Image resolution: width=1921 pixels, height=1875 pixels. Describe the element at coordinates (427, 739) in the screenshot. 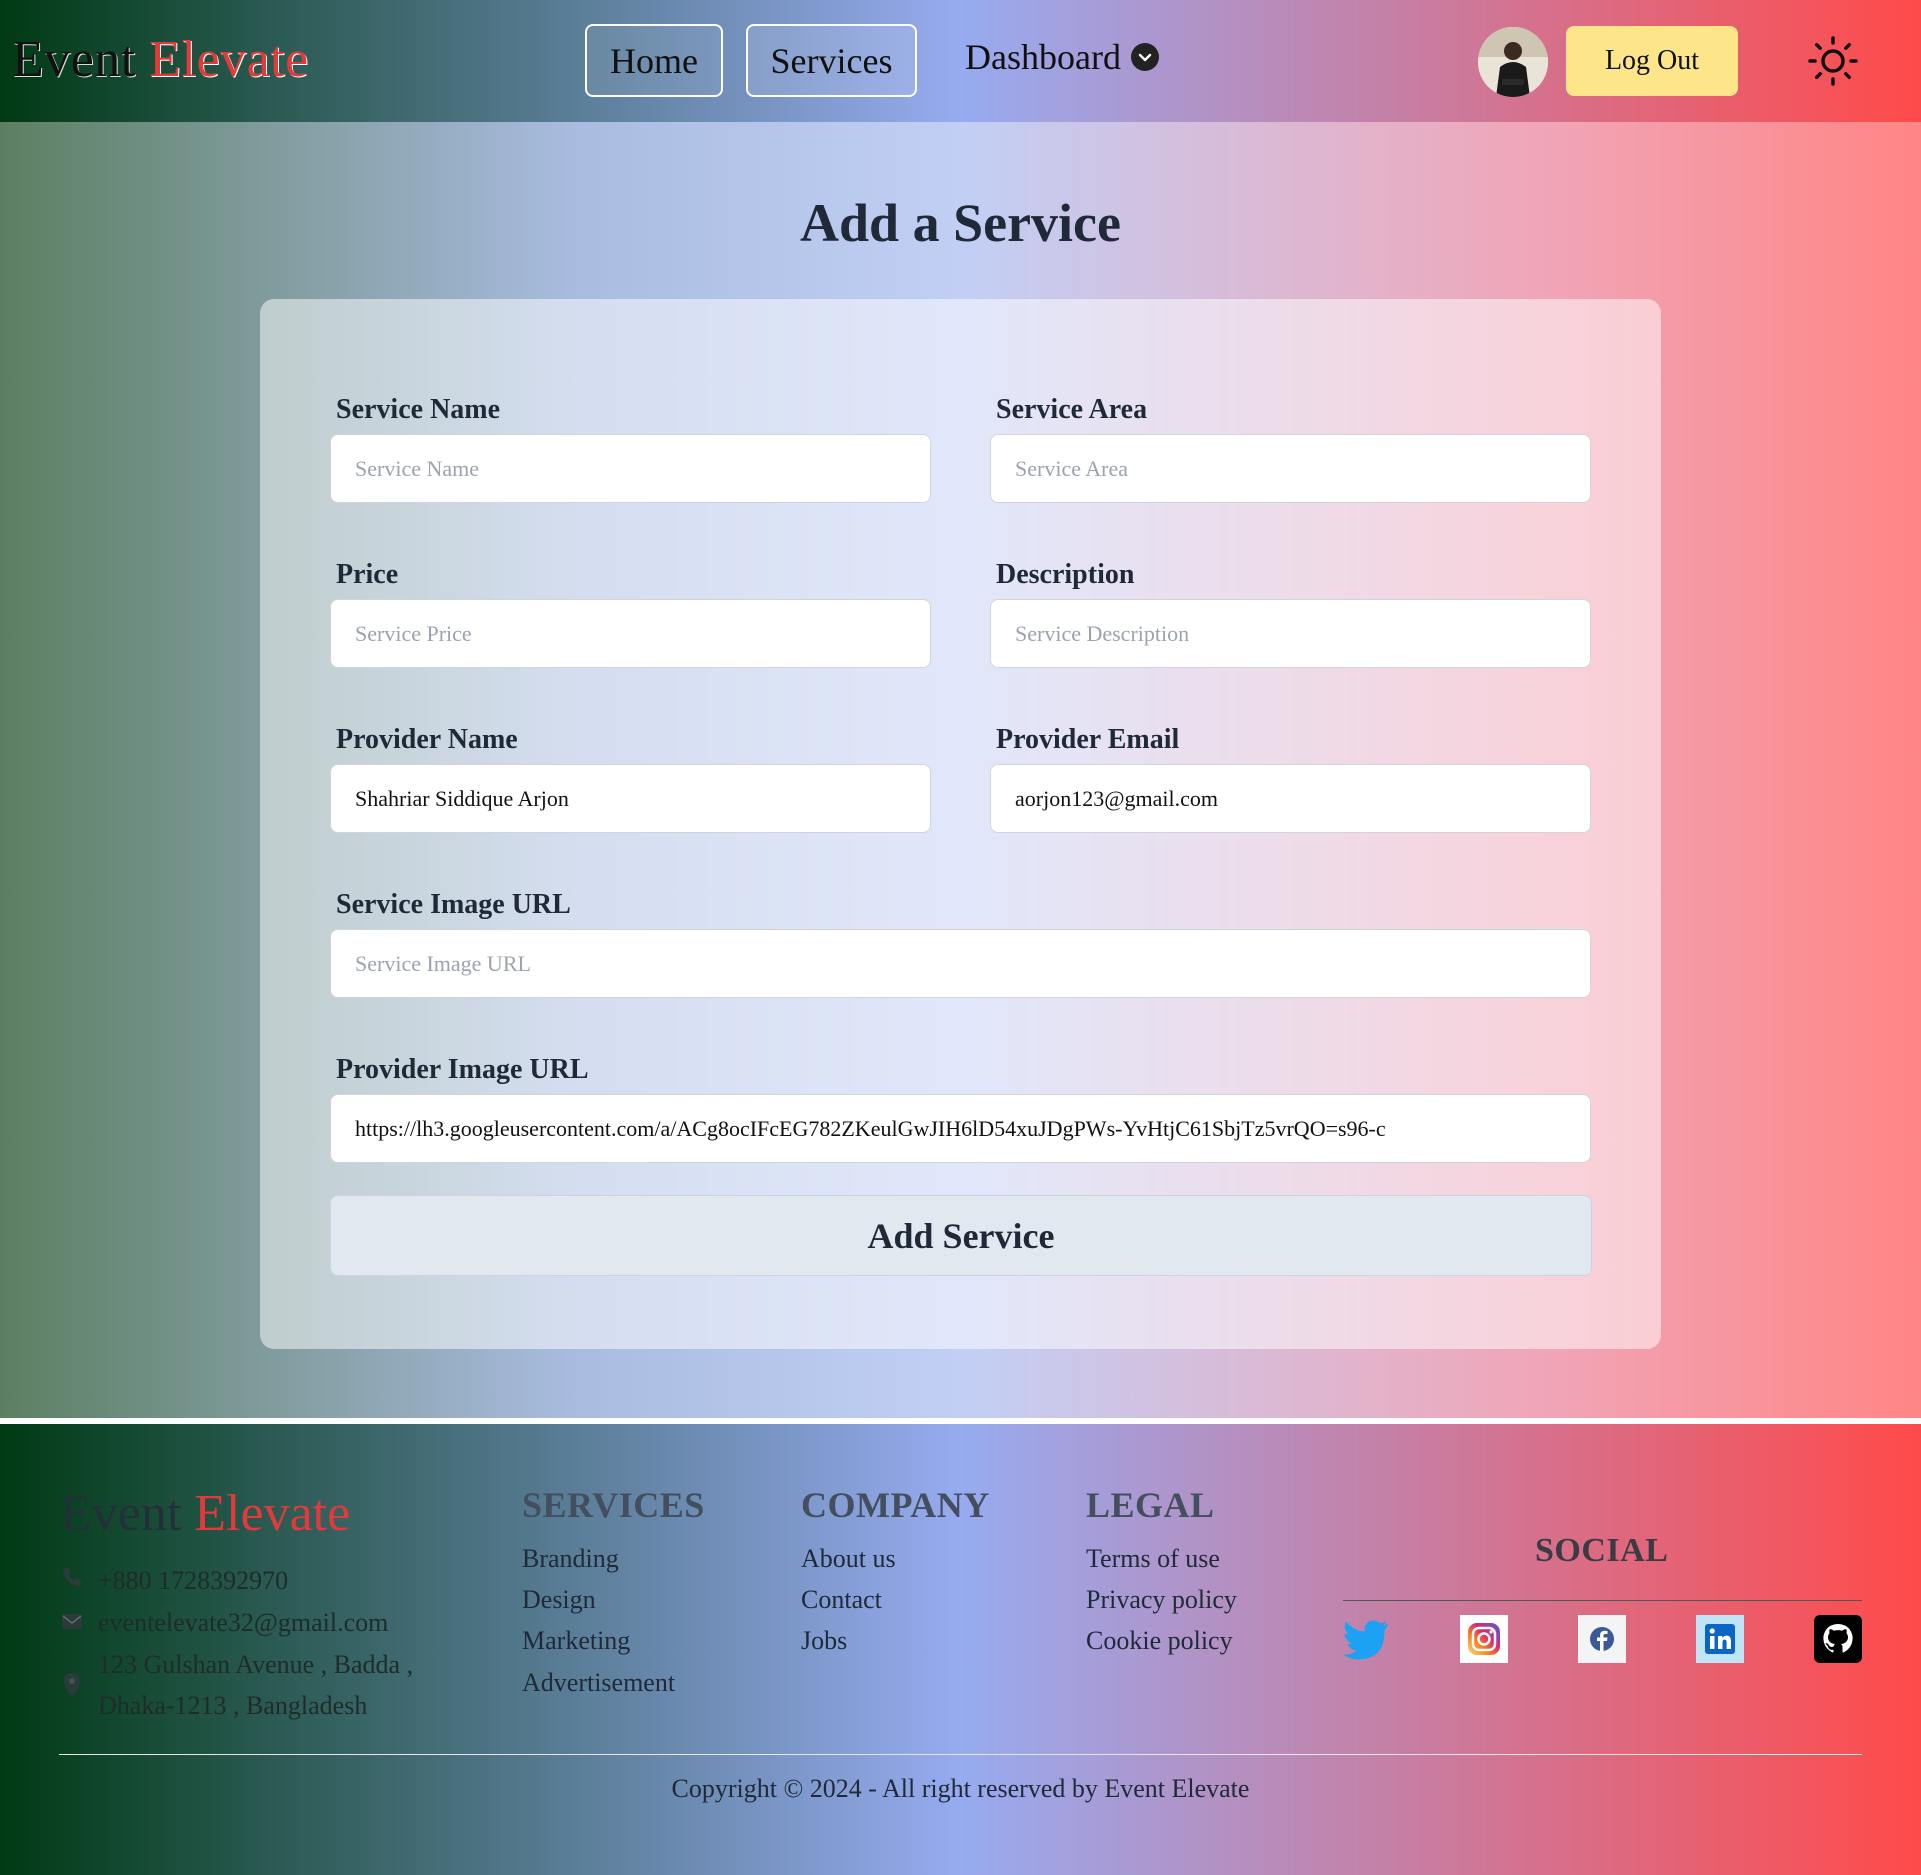

I see `provider-name-label: Provider Name` at that location.